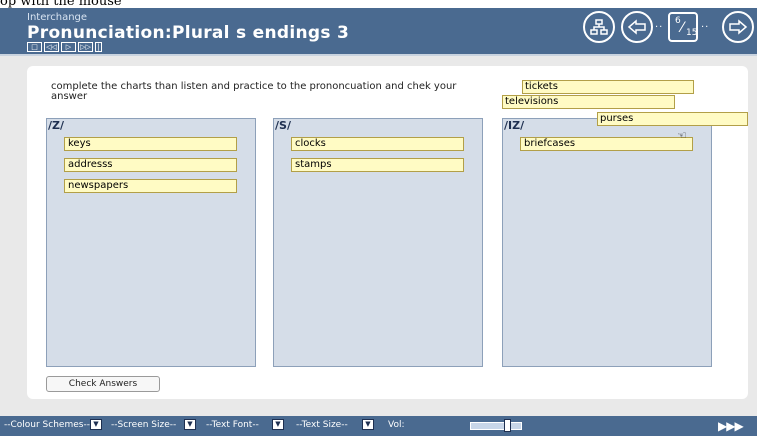 Image resolution: width=757 pixels, height=436 pixels. What do you see at coordinates (51, 47) in the screenshot?
I see `rewind-button: ◁◁` at bounding box center [51, 47].